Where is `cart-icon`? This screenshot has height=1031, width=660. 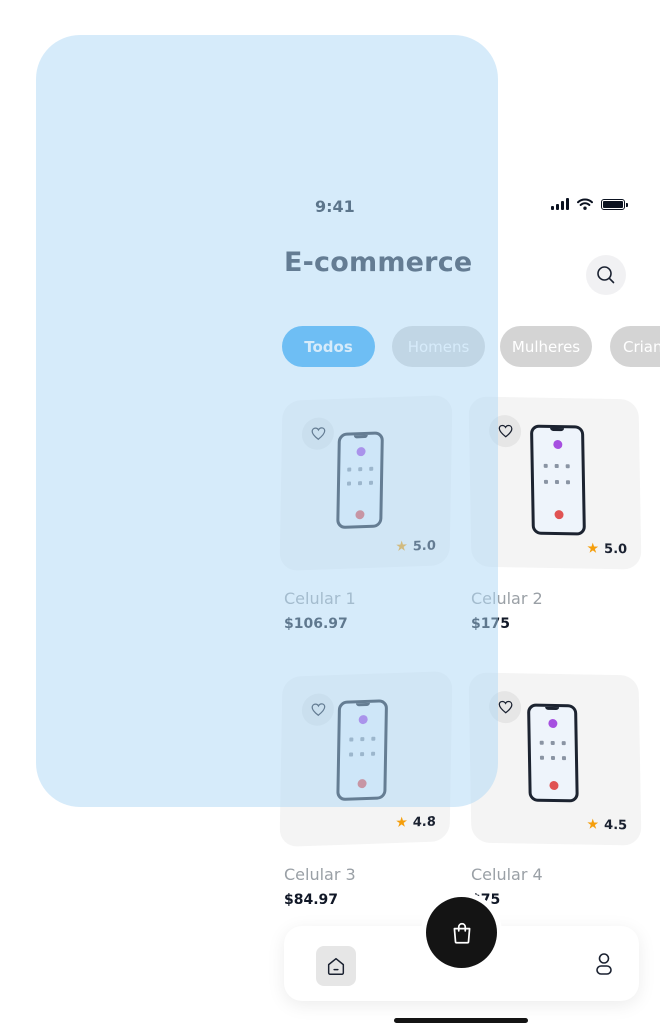
cart-icon is located at coordinates (461, 933).